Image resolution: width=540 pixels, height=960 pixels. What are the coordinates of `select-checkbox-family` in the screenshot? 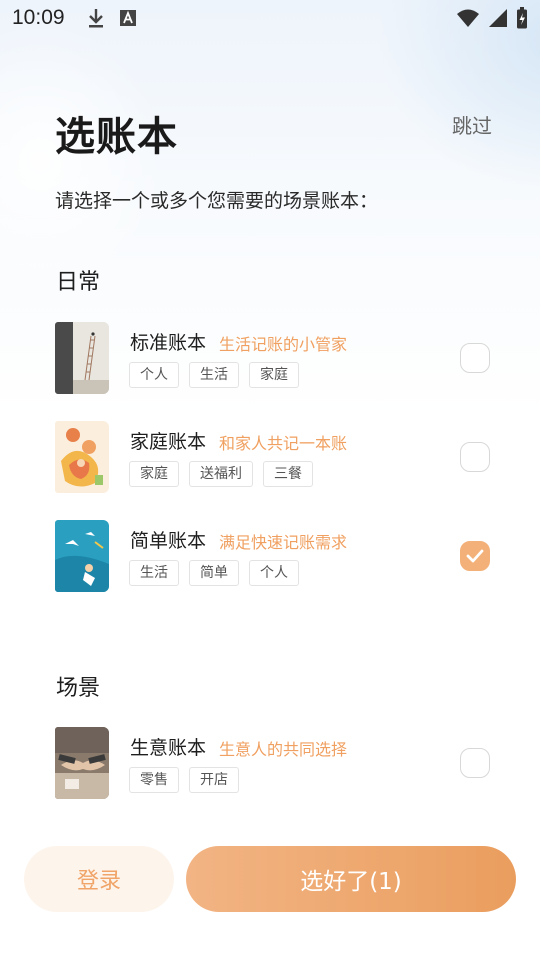 It's located at (475, 457).